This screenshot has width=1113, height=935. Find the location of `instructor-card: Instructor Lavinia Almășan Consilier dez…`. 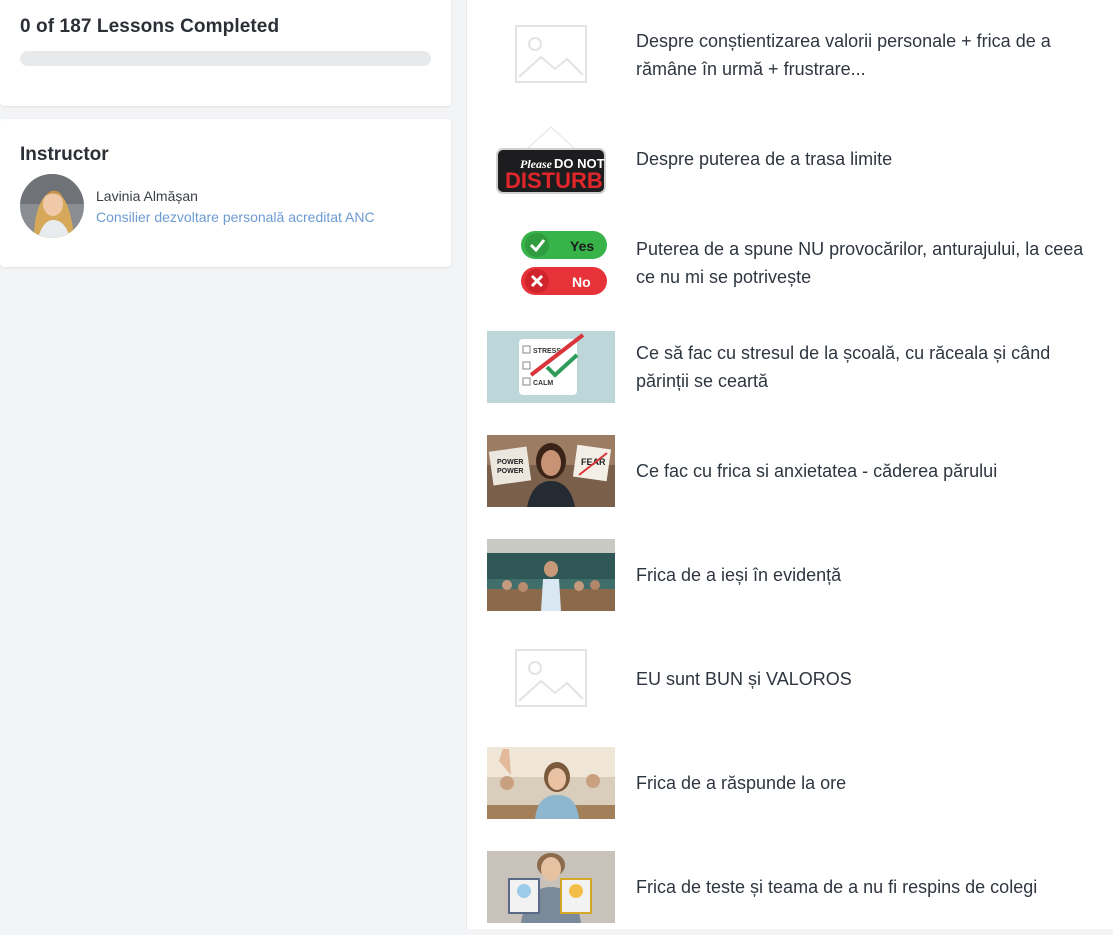

instructor-card: Instructor Lavinia Almășan Consilier dez… is located at coordinates (225, 193).